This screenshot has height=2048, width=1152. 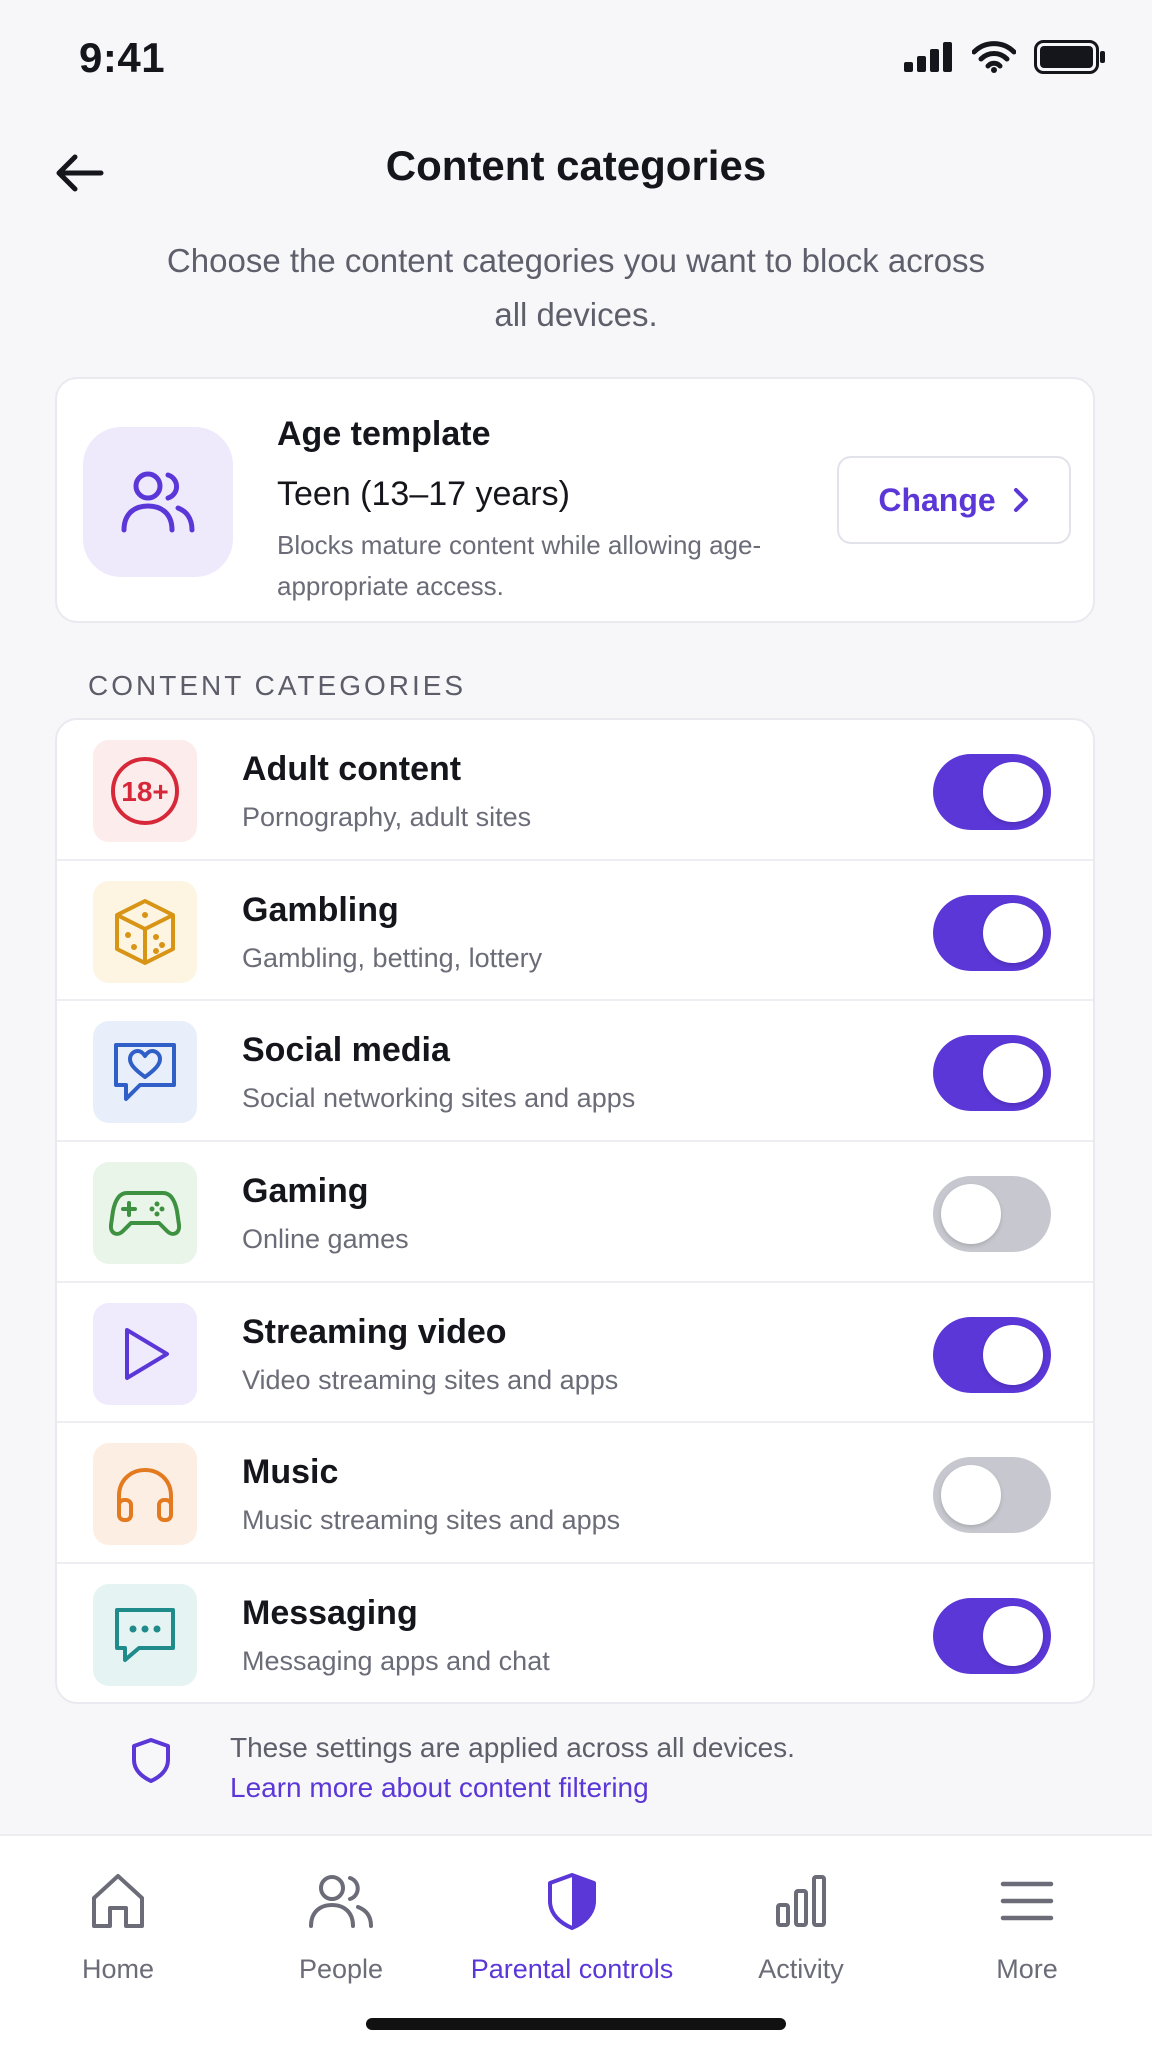 I want to click on bar-chart-icon, so click(x=801, y=1901).